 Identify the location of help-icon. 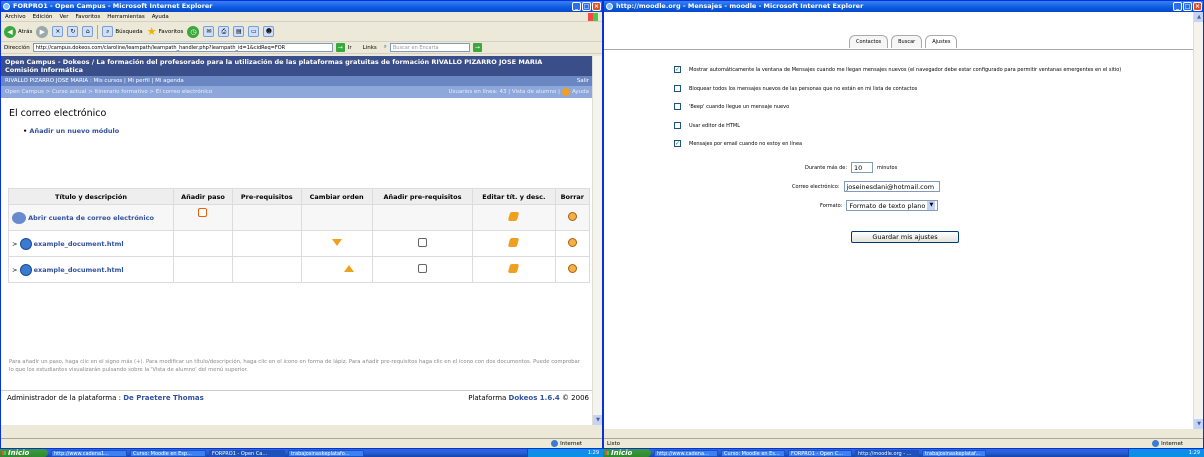
(566, 91).